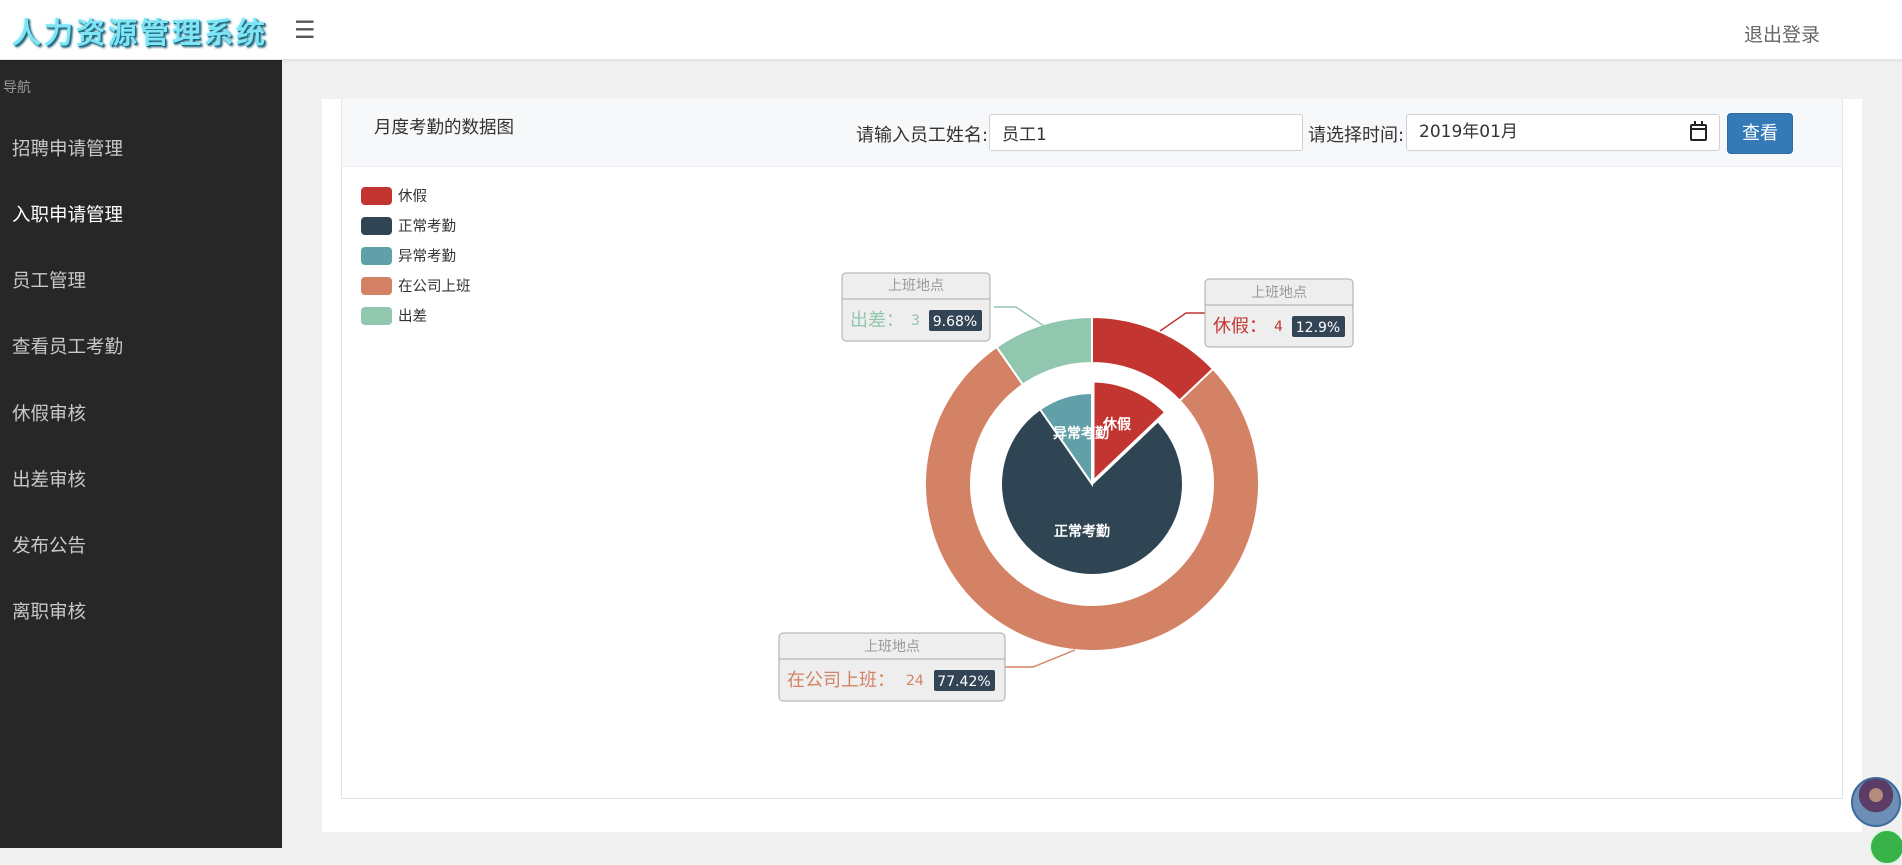 The image size is (1902, 865). I want to click on sidebar-item-leave-review: 休假审核, so click(49, 413).